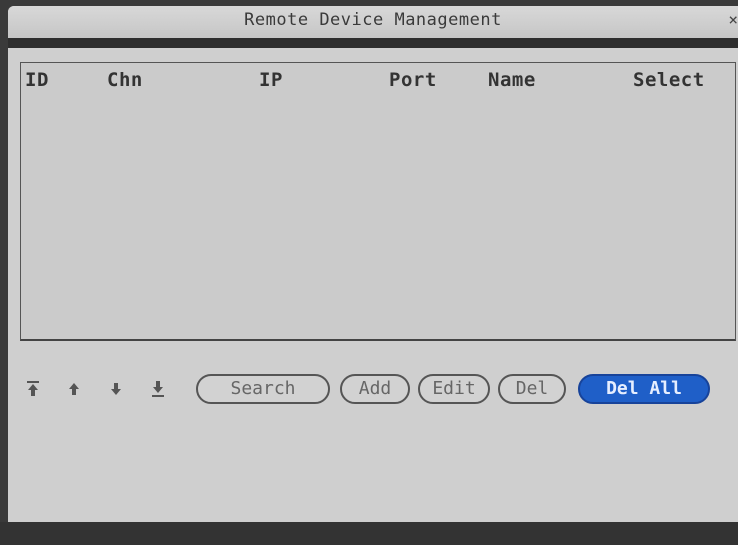 The height and width of the screenshot is (545, 738). I want to click on column-header-ip: IP, so click(271, 80).